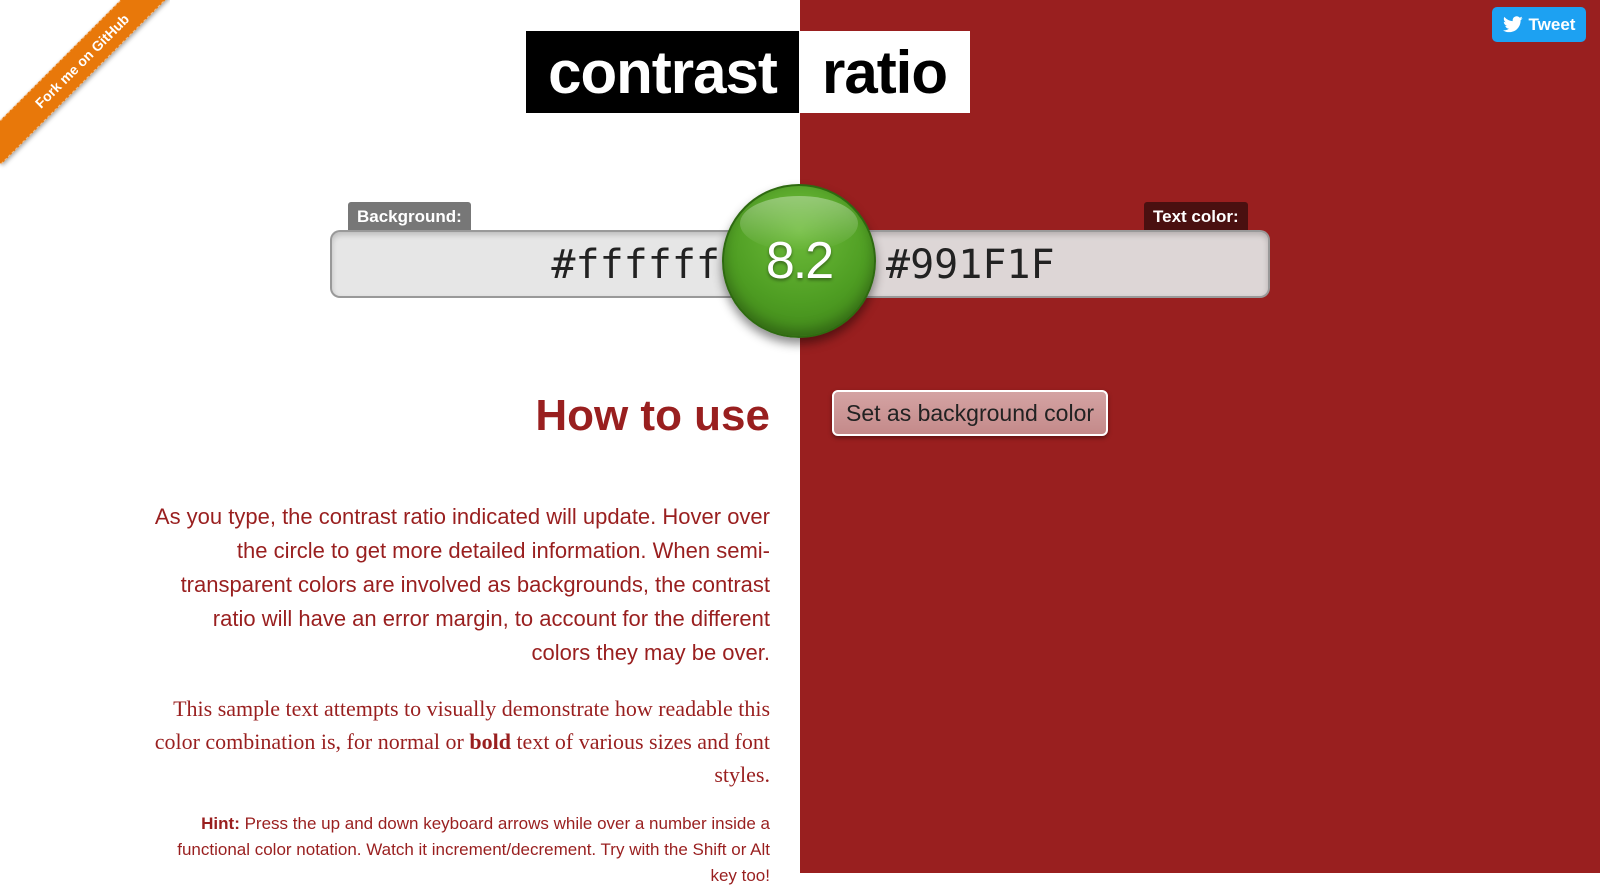 Image resolution: width=1600 pixels, height=889 pixels. I want to click on set-as-background-button: Set as background color, so click(970, 413).